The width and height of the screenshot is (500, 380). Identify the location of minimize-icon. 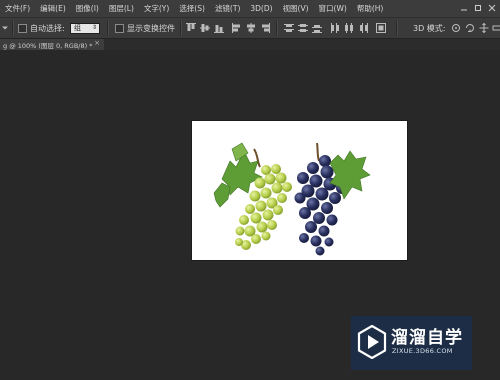
(463, 8).